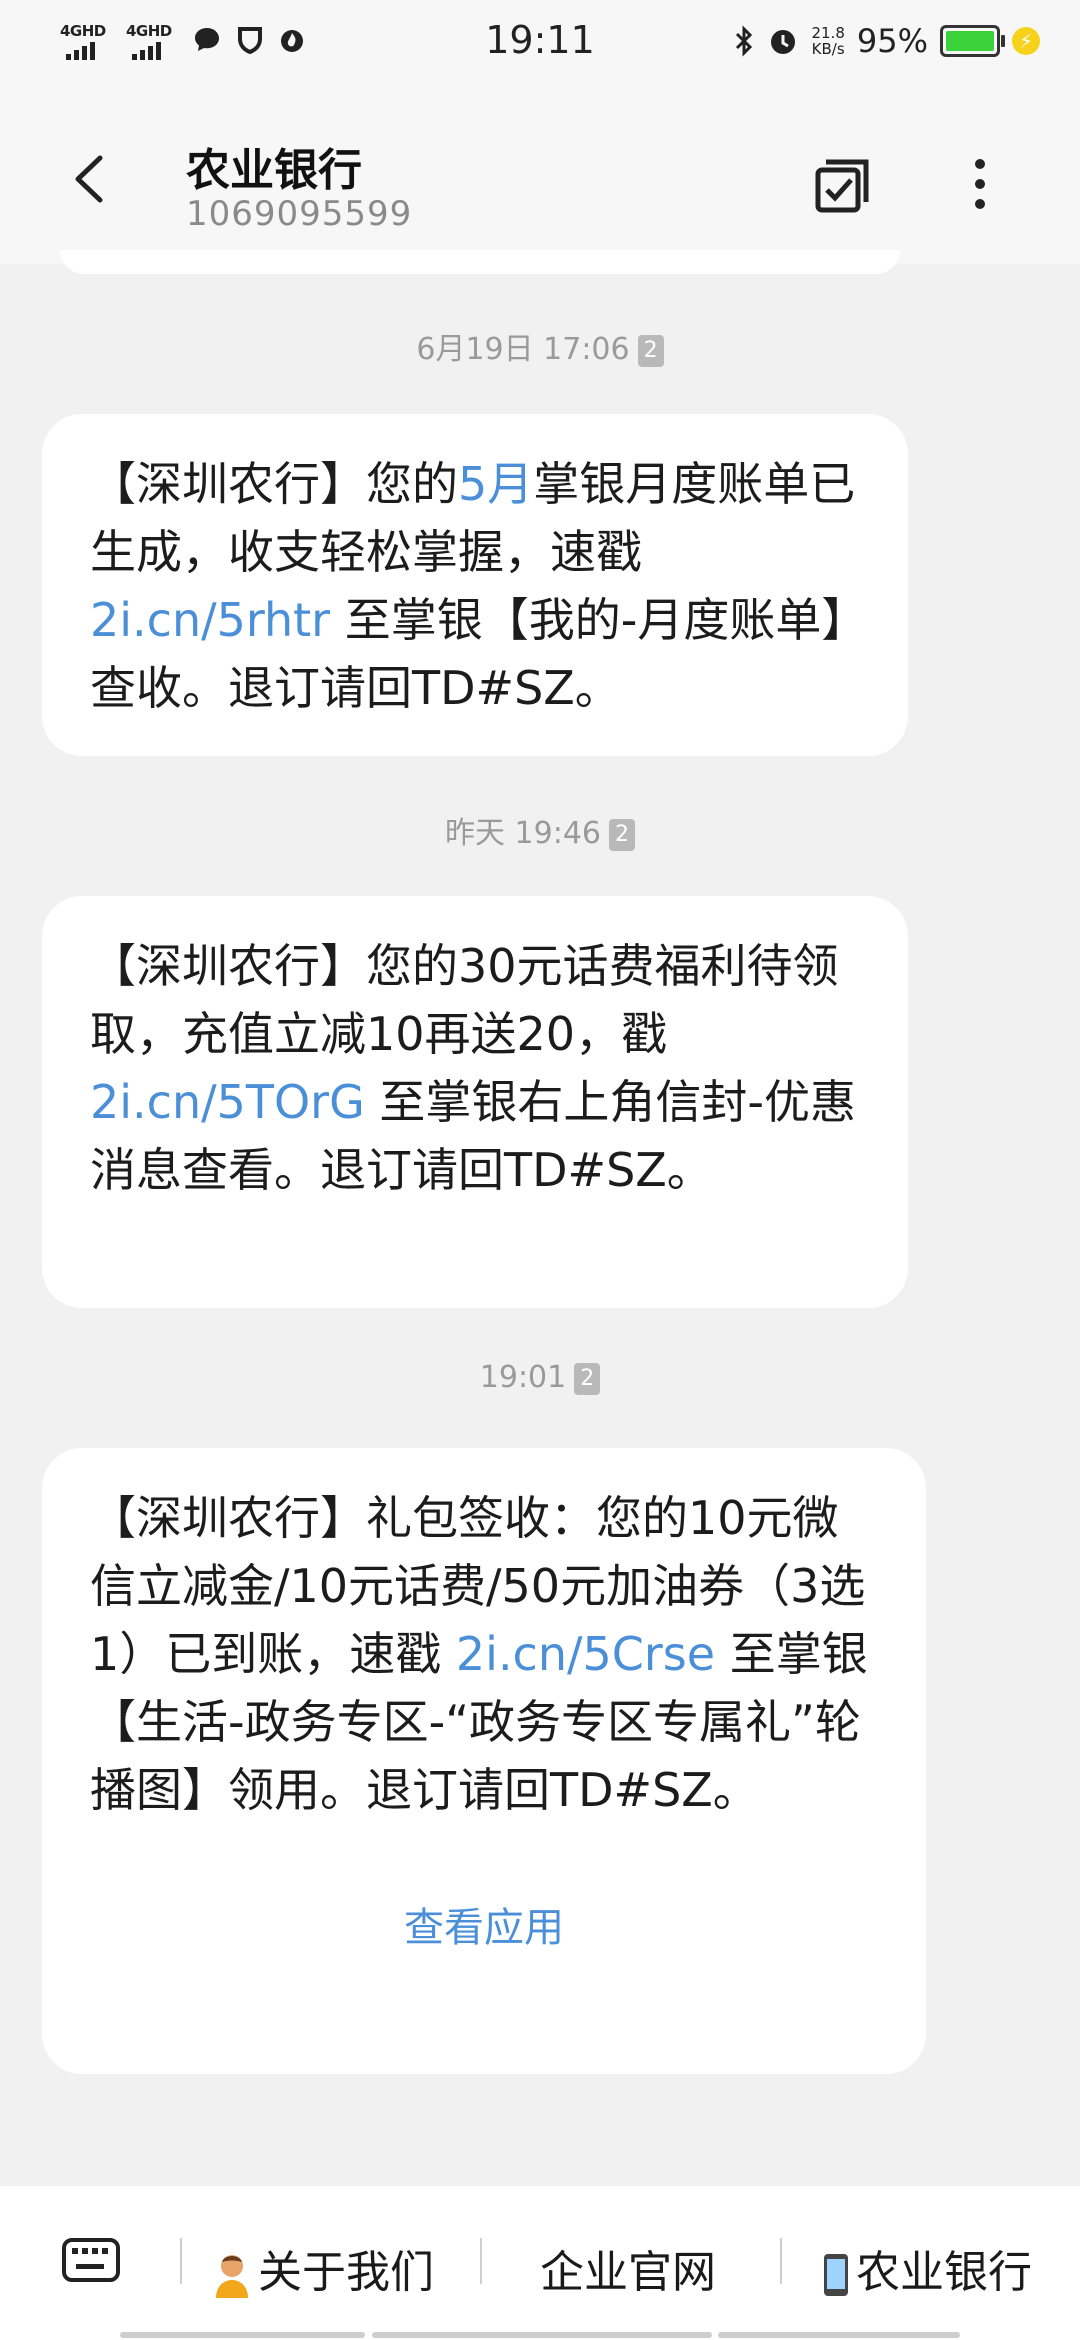 The image size is (1080, 2340). Describe the element at coordinates (484, 1928) in the screenshot. I see `view-app-button: 查看应用` at that location.